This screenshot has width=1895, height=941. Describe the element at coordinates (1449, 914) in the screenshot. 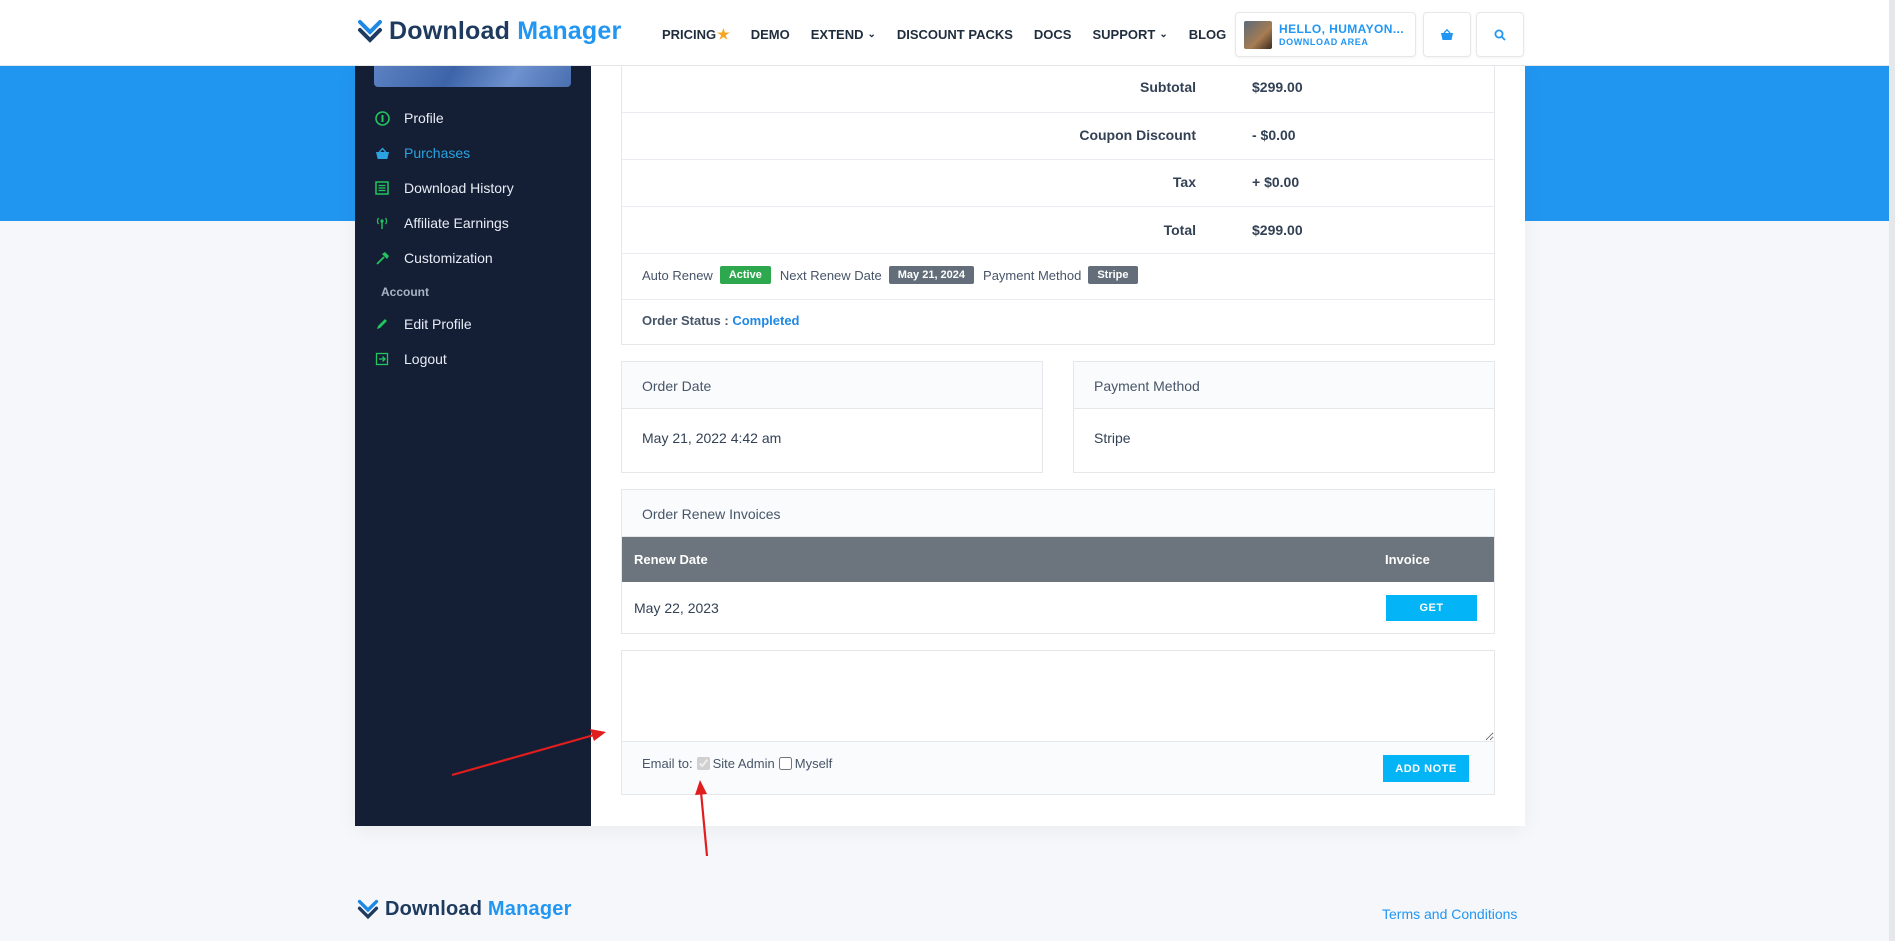

I see `terms-link: Terms and Conditions` at that location.